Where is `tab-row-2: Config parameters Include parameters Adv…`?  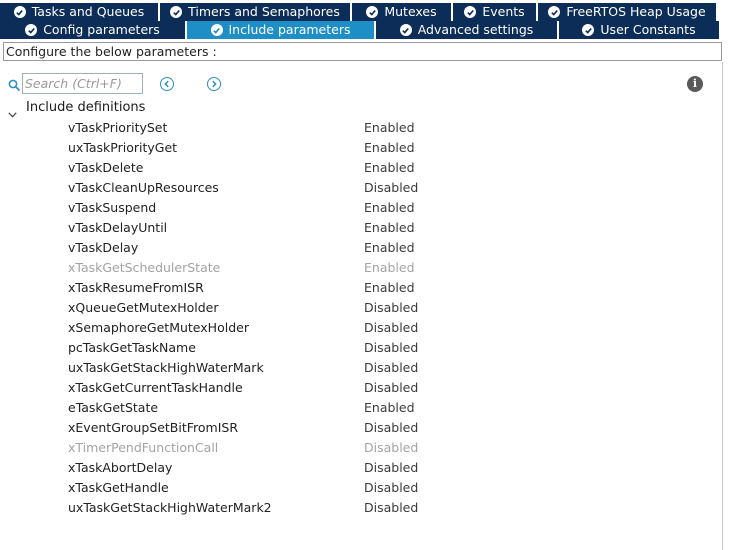
tab-row-2: Config parameters Include parameters Adv… is located at coordinates (360, 30).